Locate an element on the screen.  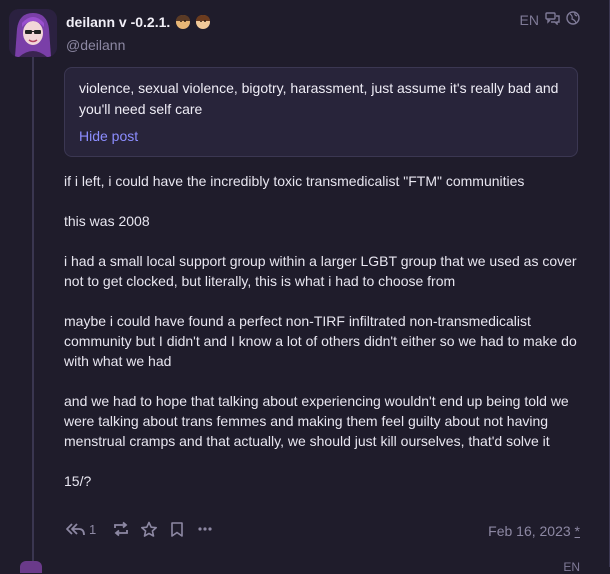
more-button is located at coordinates (205, 529).